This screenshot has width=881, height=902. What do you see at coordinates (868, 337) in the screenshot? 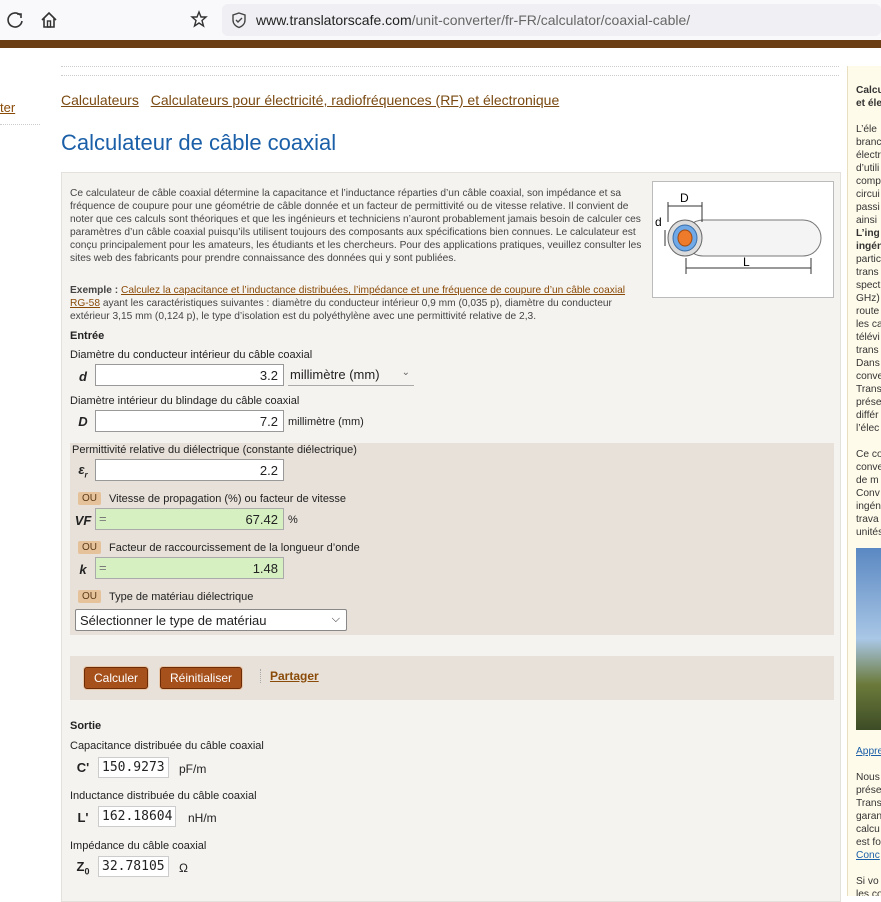
I see `sidebar-line: télévi` at bounding box center [868, 337].